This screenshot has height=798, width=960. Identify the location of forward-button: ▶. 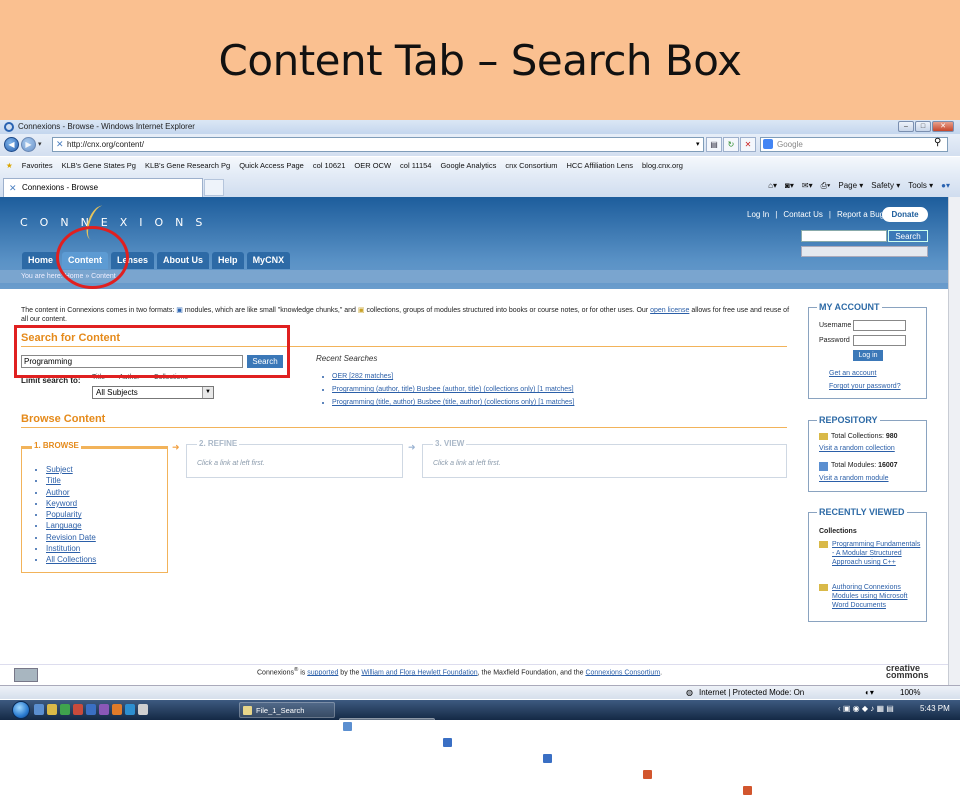
(28, 144).